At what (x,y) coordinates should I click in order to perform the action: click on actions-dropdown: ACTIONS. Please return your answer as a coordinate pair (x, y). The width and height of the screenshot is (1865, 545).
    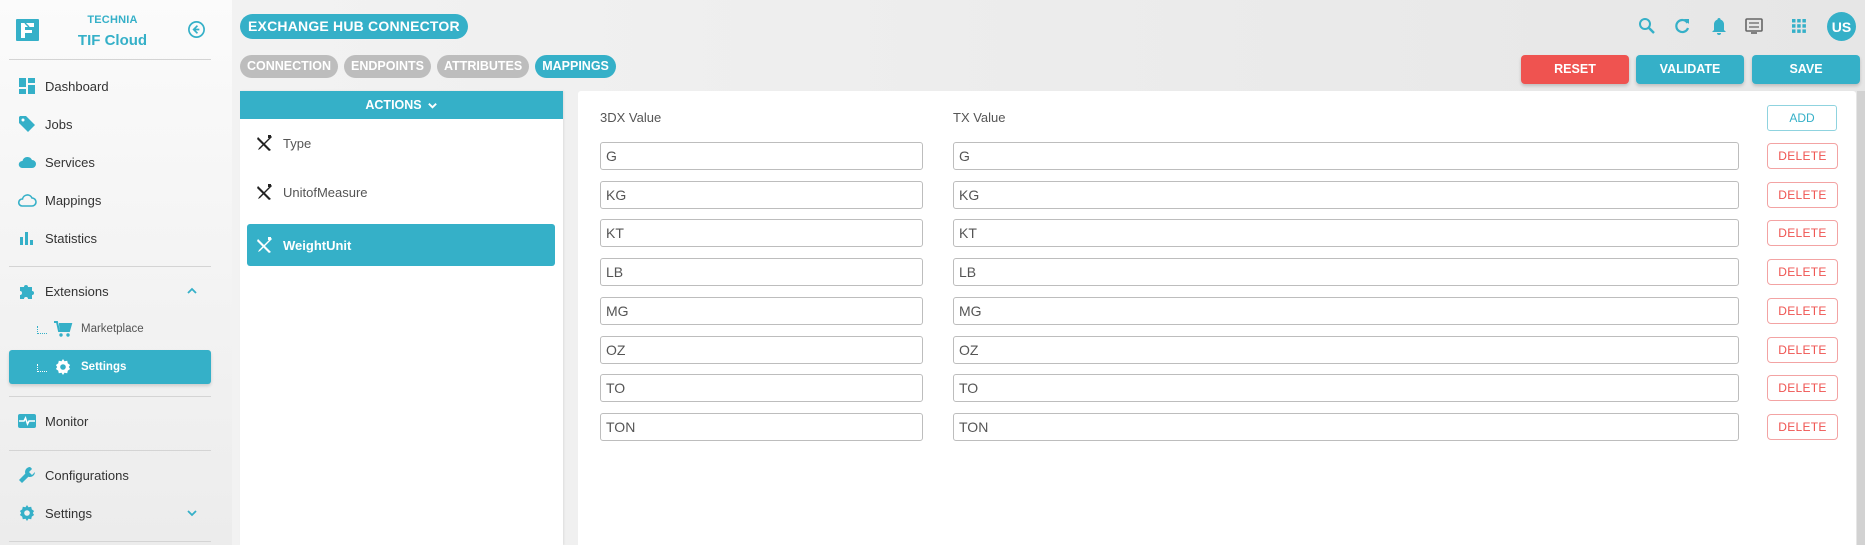
    Looking at the image, I should click on (401, 105).